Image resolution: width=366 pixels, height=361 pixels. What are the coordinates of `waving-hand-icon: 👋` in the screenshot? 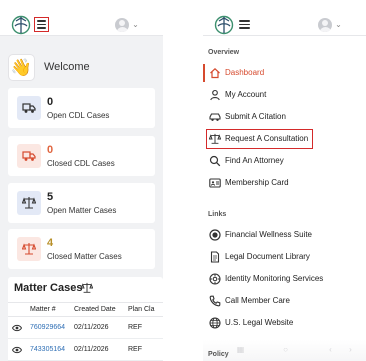 It's located at (21, 67).